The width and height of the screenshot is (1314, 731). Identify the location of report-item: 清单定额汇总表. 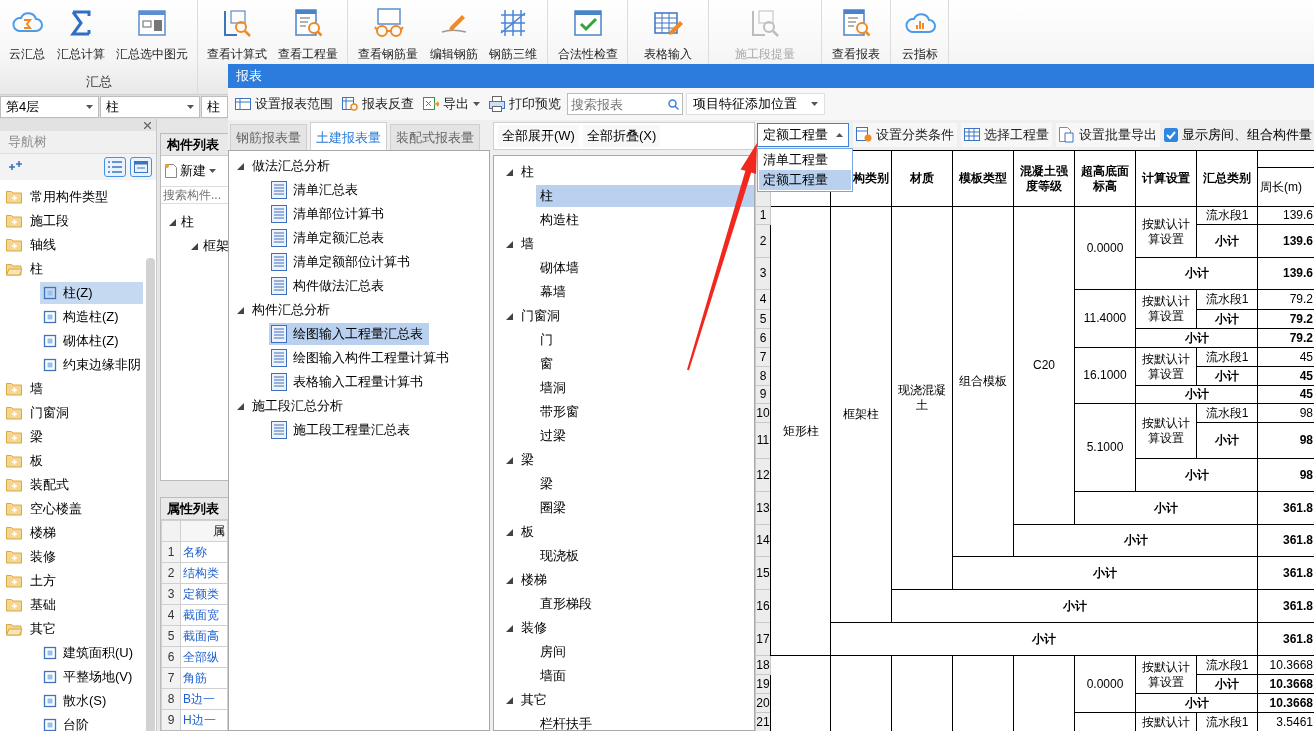
(329, 238).